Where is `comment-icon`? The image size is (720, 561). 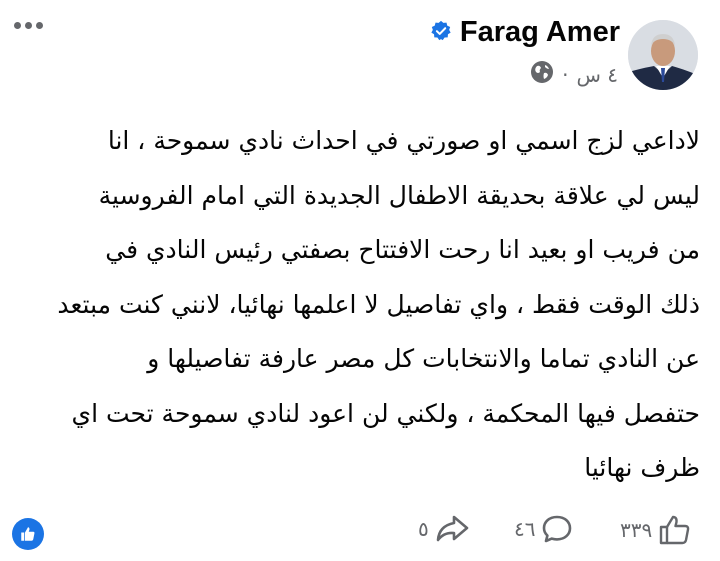
comment-icon is located at coordinates (557, 529).